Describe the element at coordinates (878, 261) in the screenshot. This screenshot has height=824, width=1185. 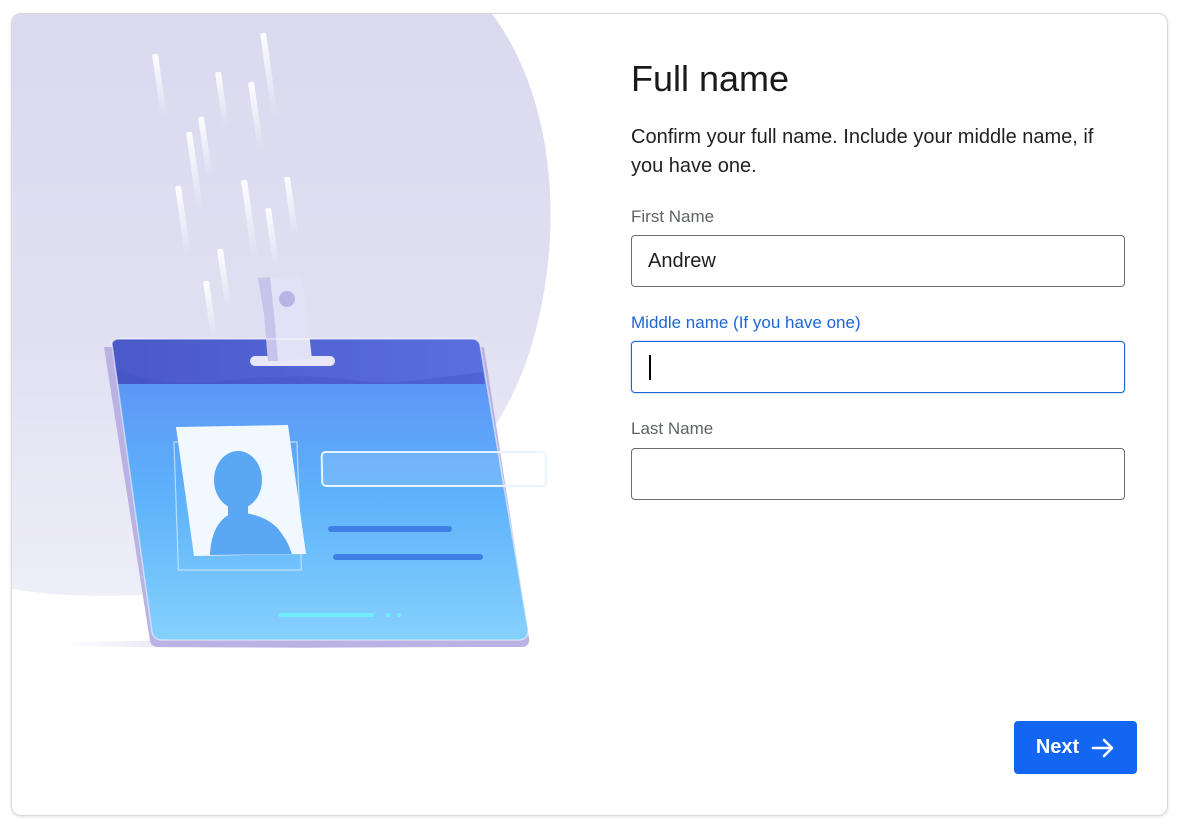
I see `first-name-input` at that location.